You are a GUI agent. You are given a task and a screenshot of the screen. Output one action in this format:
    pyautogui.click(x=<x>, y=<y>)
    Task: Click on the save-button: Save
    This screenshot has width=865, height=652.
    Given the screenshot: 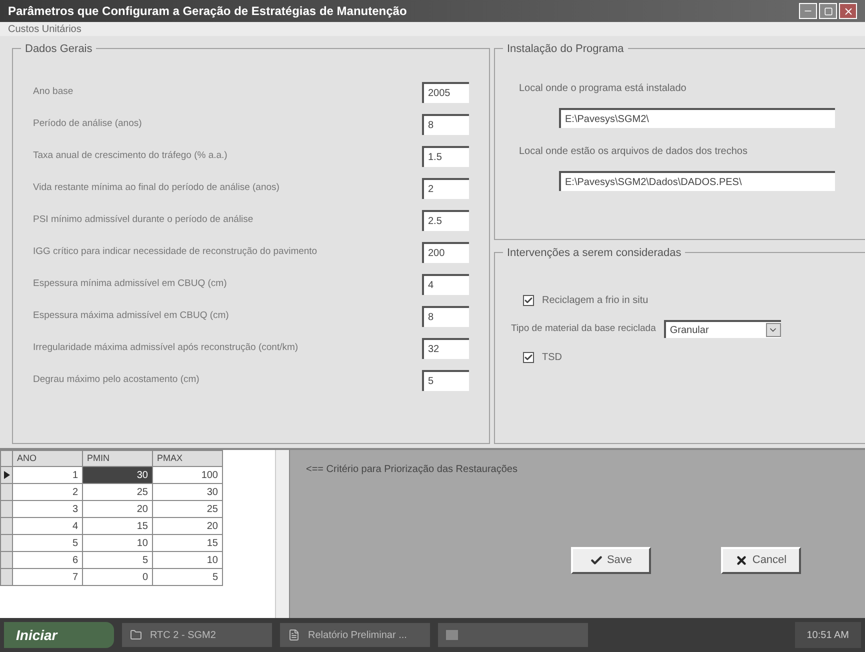 What is the action you would take?
    pyautogui.click(x=611, y=560)
    